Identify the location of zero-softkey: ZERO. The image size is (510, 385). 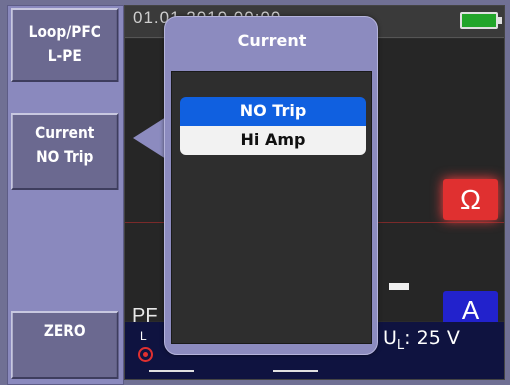
(65, 345).